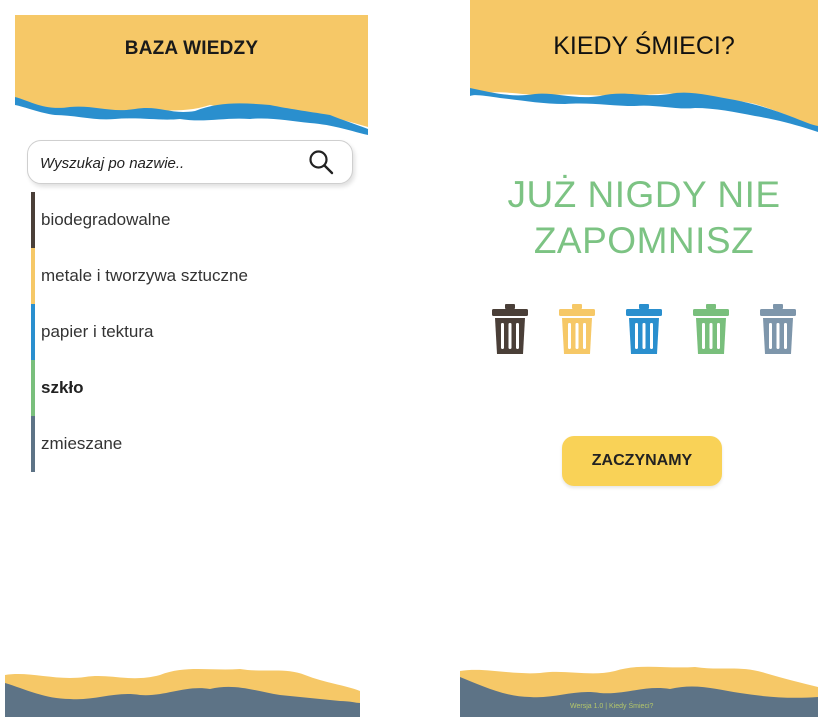 This screenshot has height=717, width=818. I want to click on page-title: BAZA WIEDZY, so click(191, 48).